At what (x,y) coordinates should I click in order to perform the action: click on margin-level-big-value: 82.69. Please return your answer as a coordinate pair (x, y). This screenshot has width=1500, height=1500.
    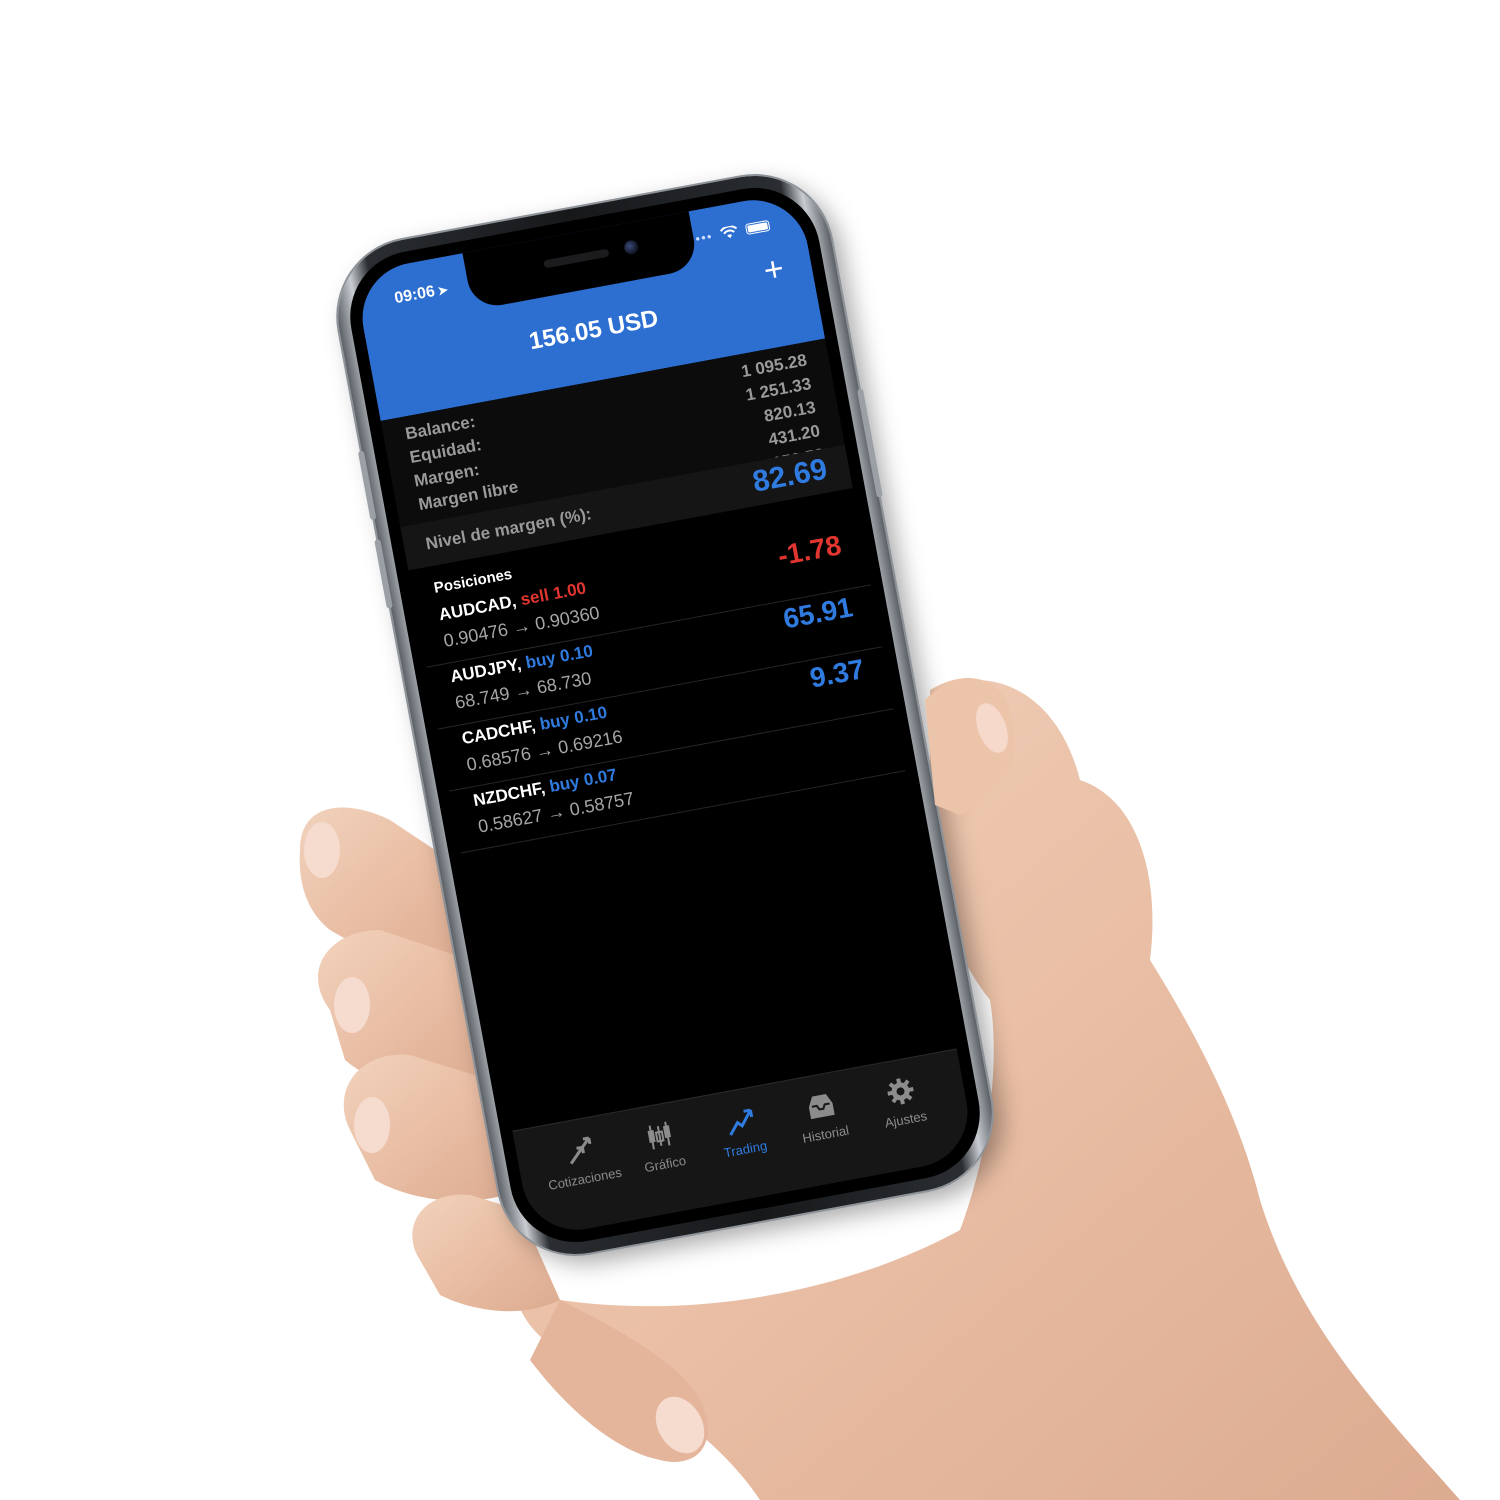
    Looking at the image, I should click on (790, 475).